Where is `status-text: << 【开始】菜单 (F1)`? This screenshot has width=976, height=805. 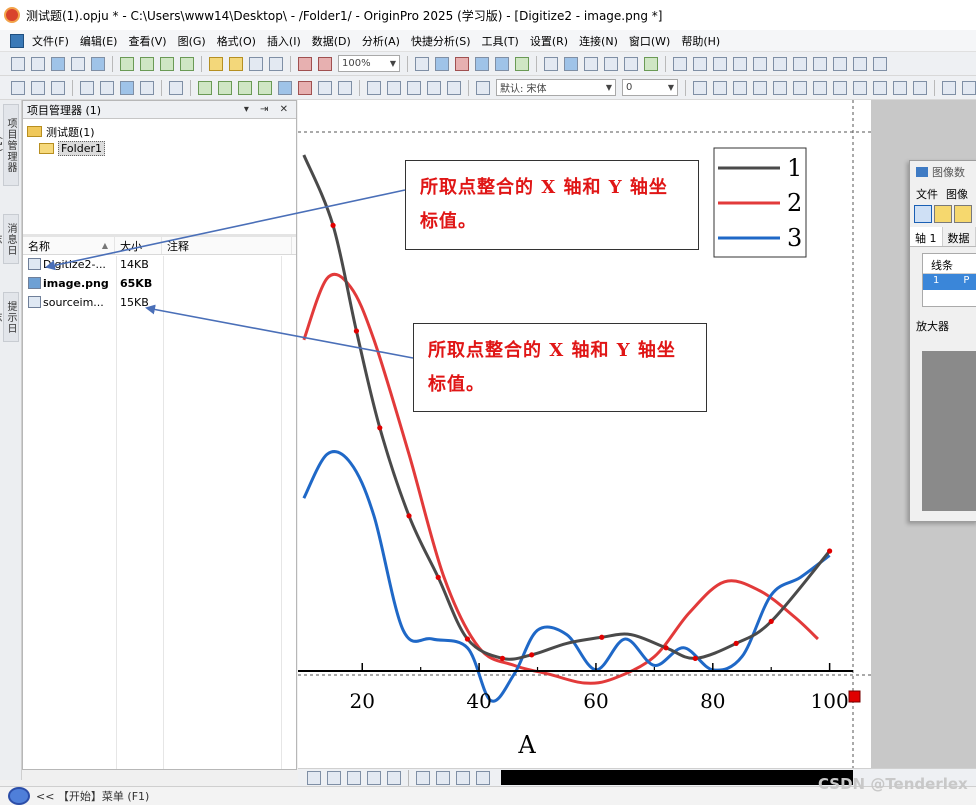 status-text: << 【开始】菜单 (F1) is located at coordinates (93, 796).